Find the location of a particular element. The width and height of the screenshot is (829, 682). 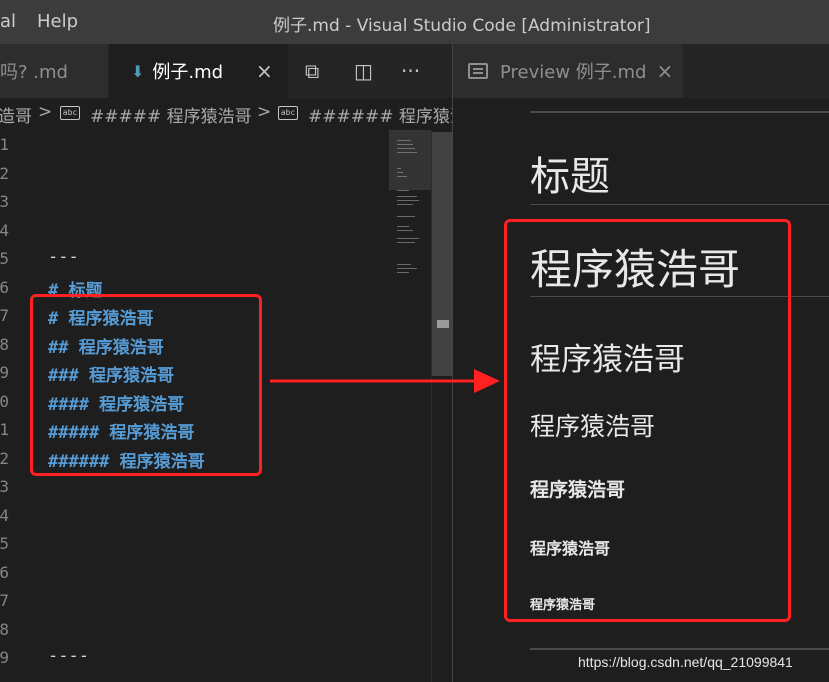

scrollbar-marker is located at coordinates (443, 324).